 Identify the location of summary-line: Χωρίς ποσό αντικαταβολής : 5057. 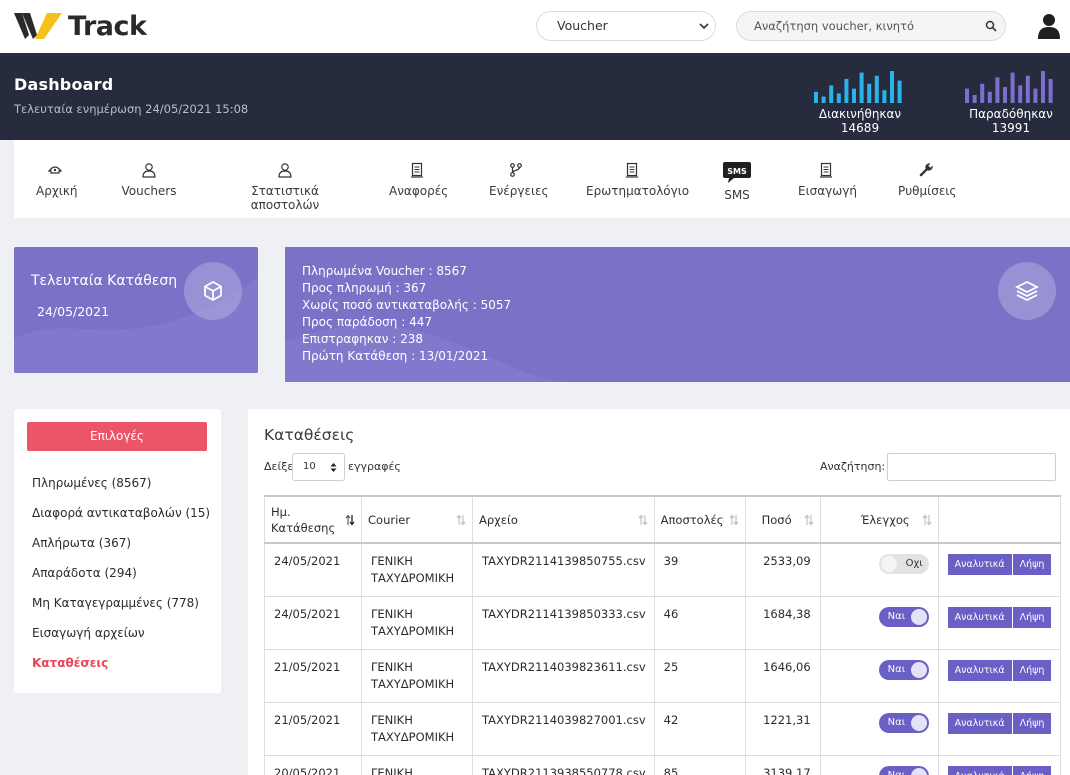
(407, 305).